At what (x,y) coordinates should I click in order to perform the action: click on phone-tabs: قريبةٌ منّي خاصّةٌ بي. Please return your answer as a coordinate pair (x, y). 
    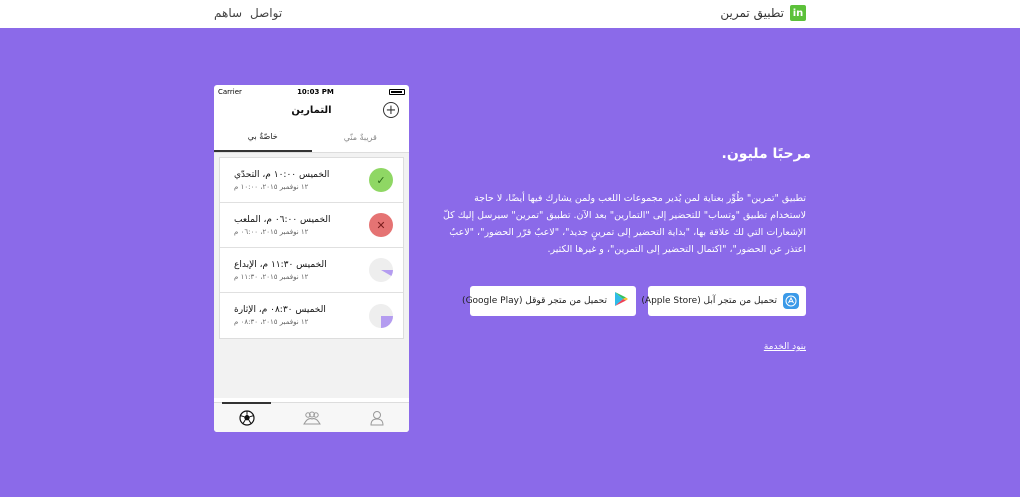
    Looking at the image, I should click on (311, 138).